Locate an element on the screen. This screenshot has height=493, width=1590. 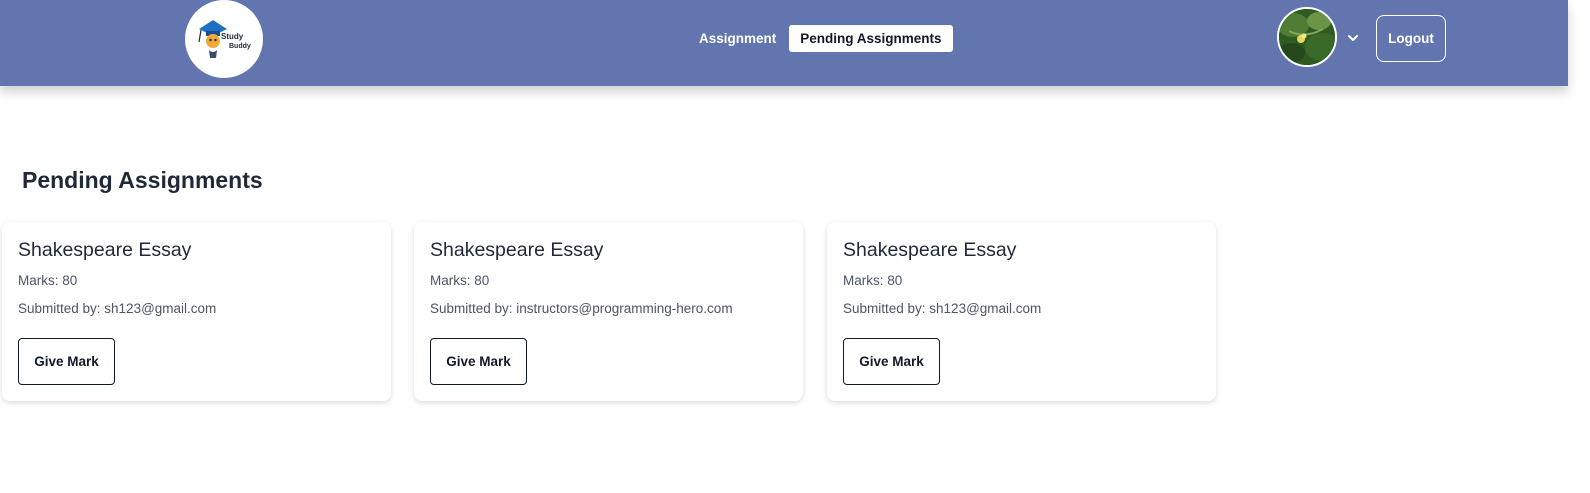
page-title: Pending Assignments is located at coordinates (142, 180).